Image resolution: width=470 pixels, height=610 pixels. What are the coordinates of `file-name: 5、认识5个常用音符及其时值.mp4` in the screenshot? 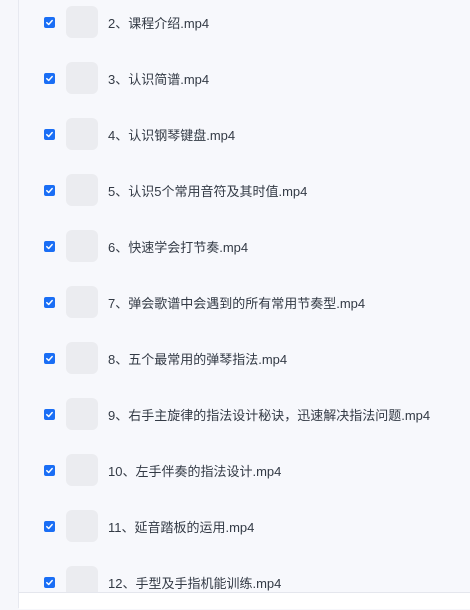 It's located at (208, 191).